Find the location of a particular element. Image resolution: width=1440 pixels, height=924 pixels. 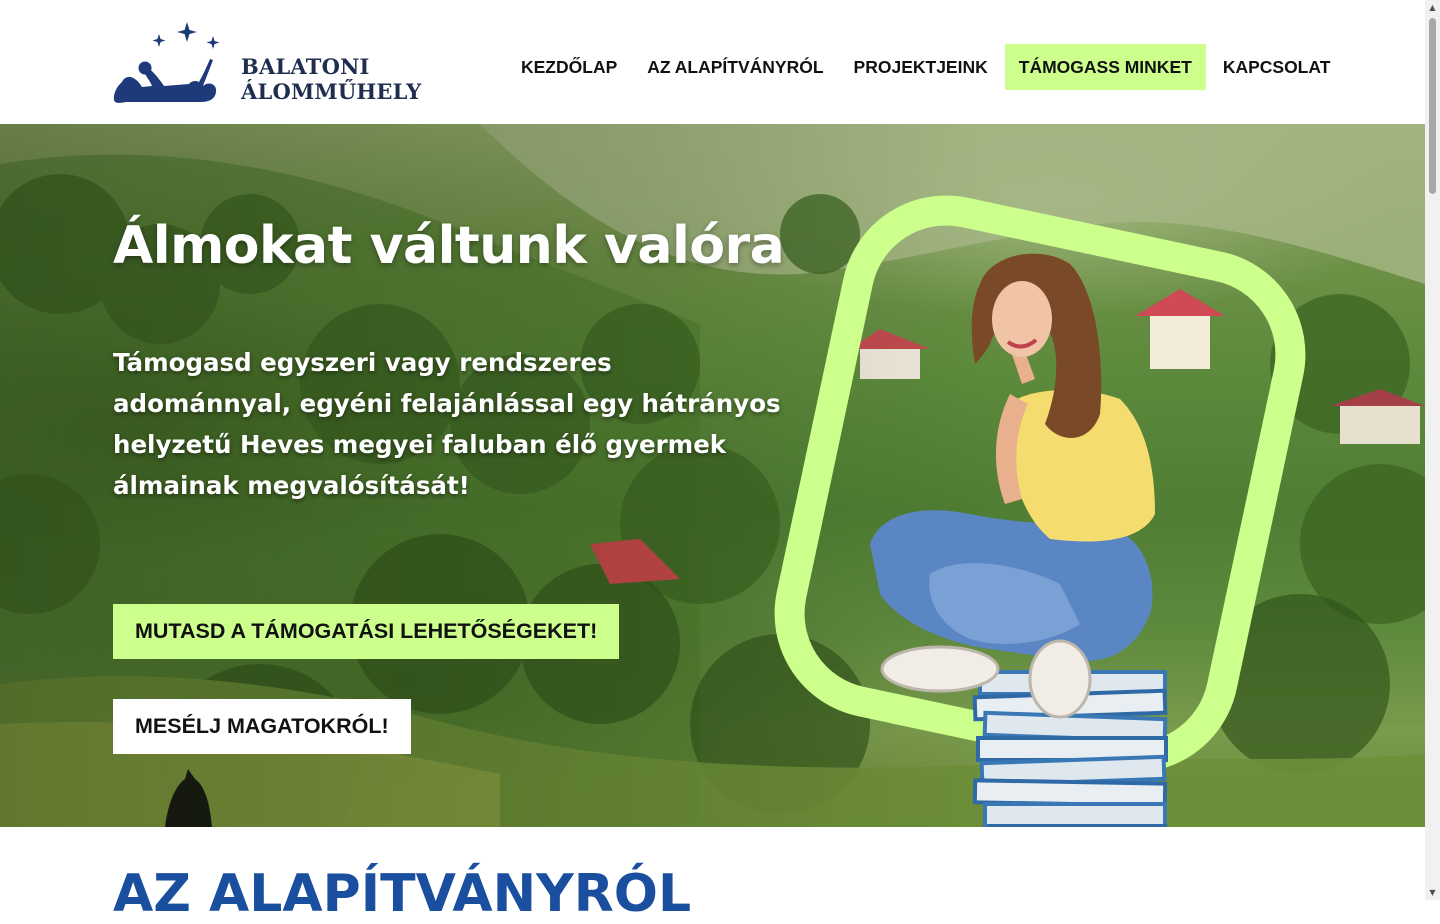

site-logo: BALATONI ÁLOMMŰHELY is located at coordinates (267, 65).